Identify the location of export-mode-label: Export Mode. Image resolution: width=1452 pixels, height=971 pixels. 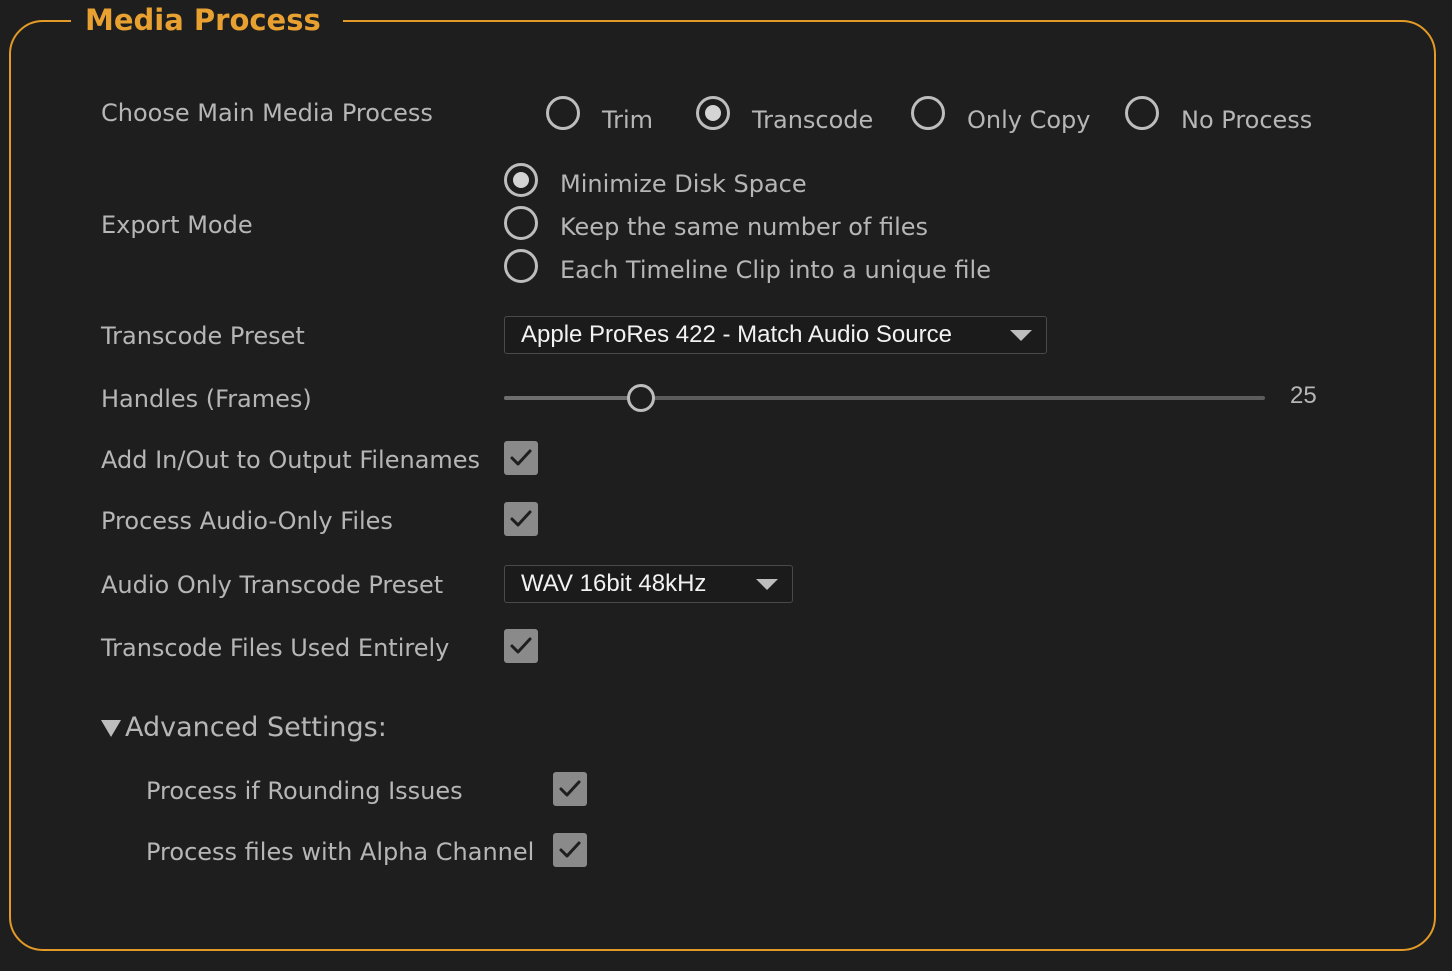
(177, 225).